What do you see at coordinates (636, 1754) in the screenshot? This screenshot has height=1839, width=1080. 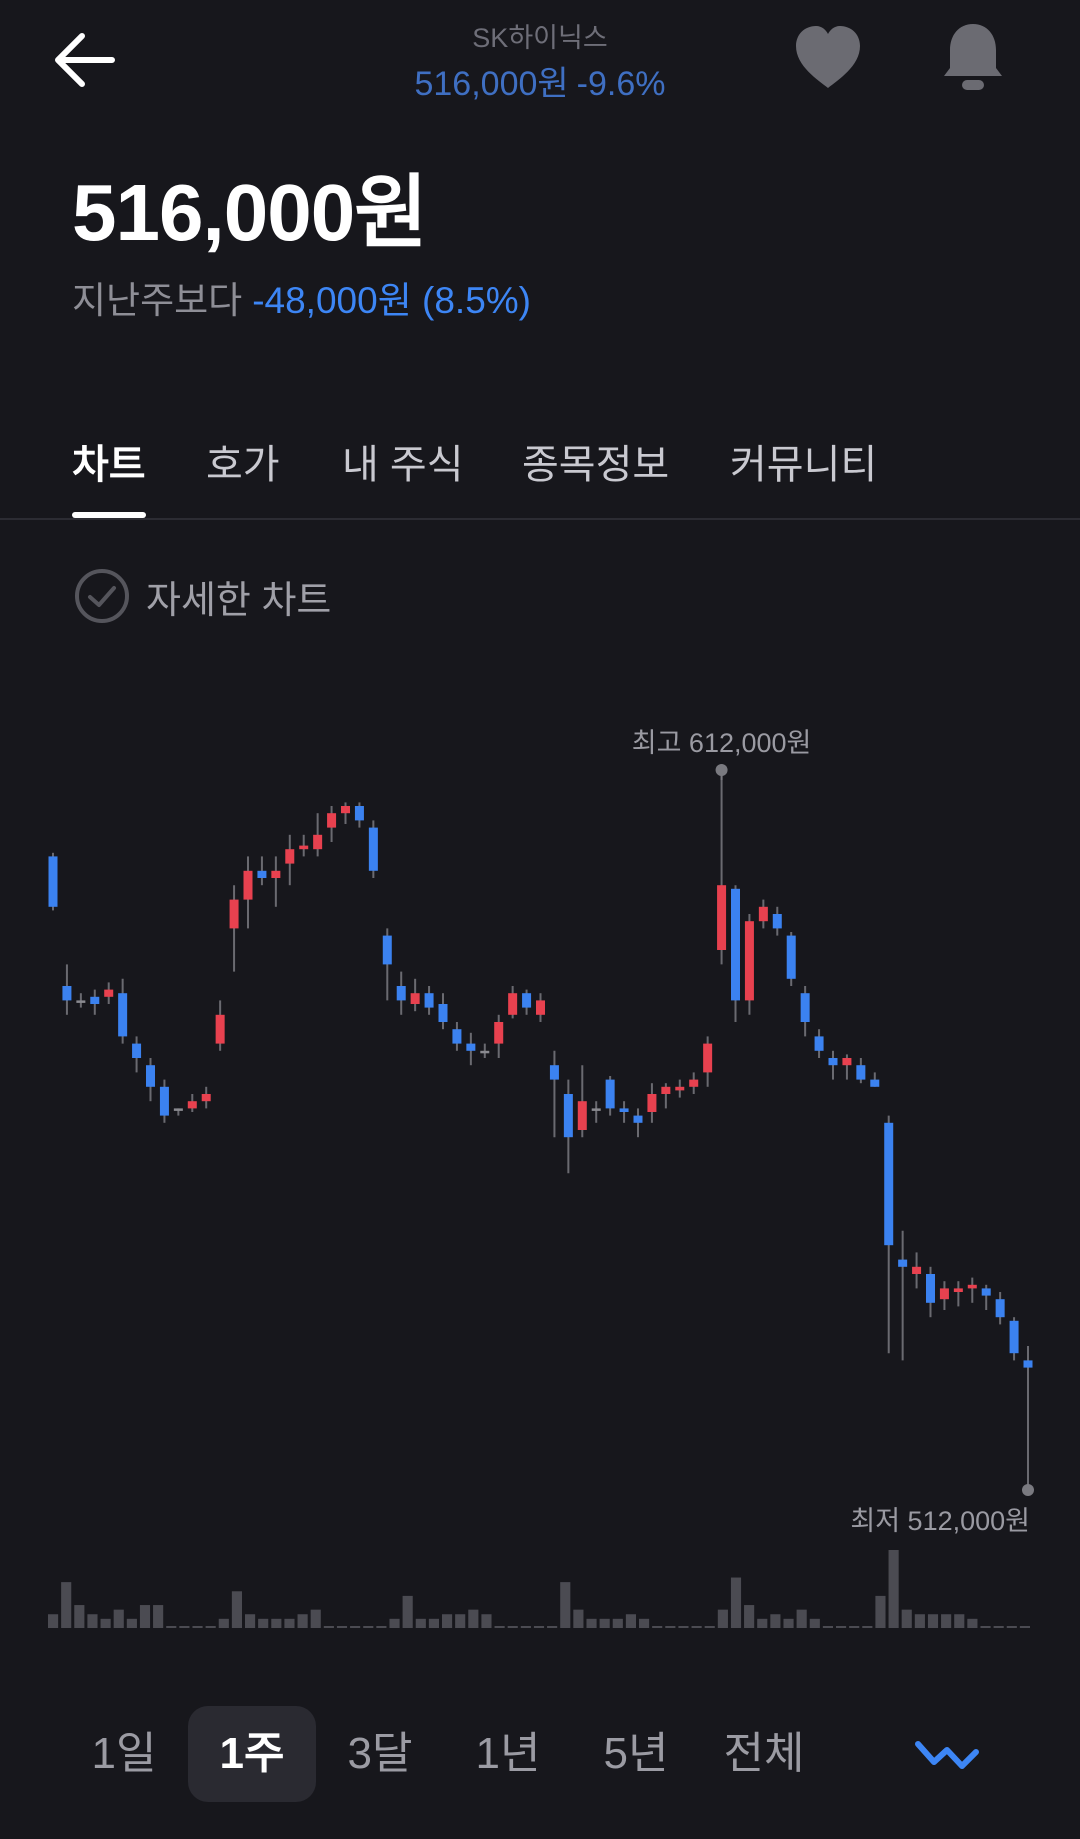 I see `period-5year: 5년` at bounding box center [636, 1754].